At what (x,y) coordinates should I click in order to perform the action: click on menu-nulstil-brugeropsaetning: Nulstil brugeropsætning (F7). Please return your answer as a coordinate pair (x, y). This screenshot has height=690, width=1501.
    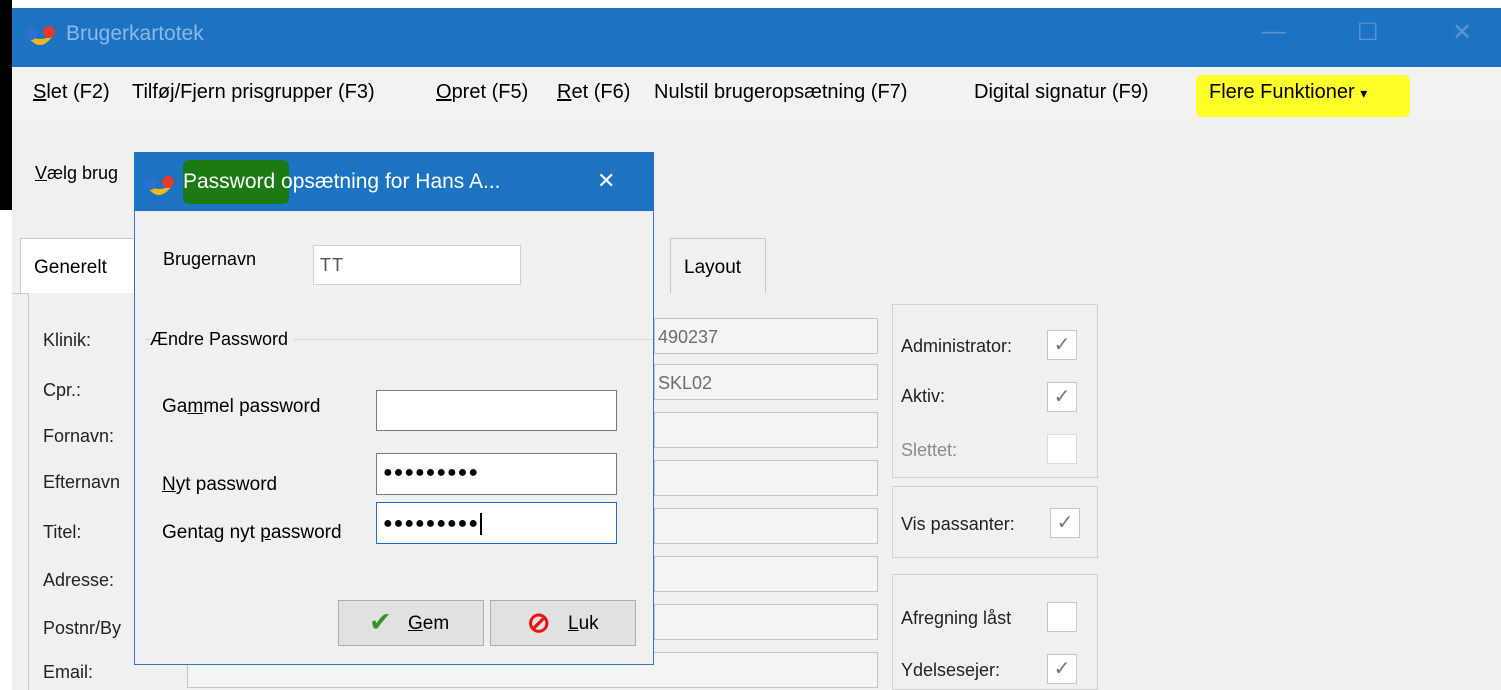
    Looking at the image, I should click on (780, 92).